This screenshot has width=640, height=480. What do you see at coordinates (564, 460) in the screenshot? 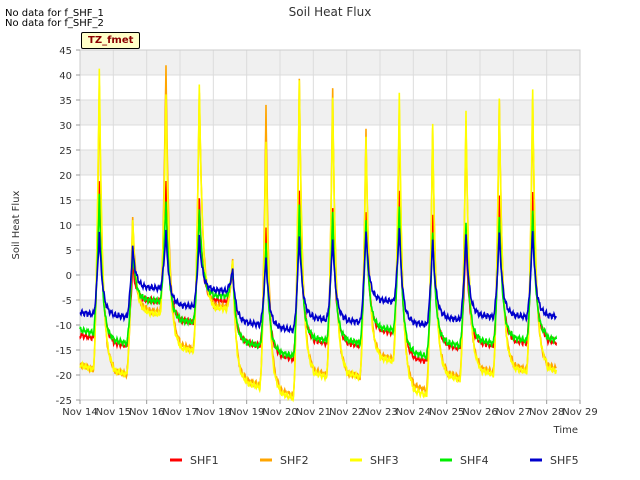
I see `legend-label-shf5: SHF5` at bounding box center [564, 460].